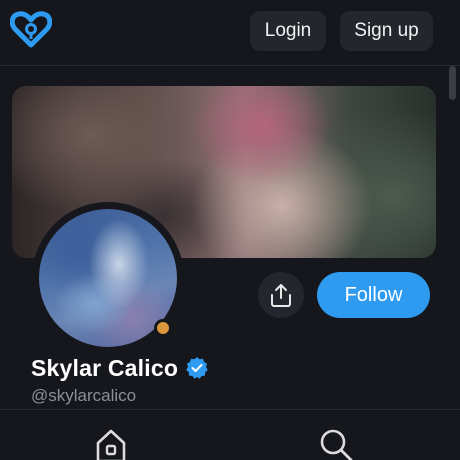 This screenshot has width=460, height=460. What do you see at coordinates (230, 33) in the screenshot?
I see `top-bar: Login Sign up` at bounding box center [230, 33].